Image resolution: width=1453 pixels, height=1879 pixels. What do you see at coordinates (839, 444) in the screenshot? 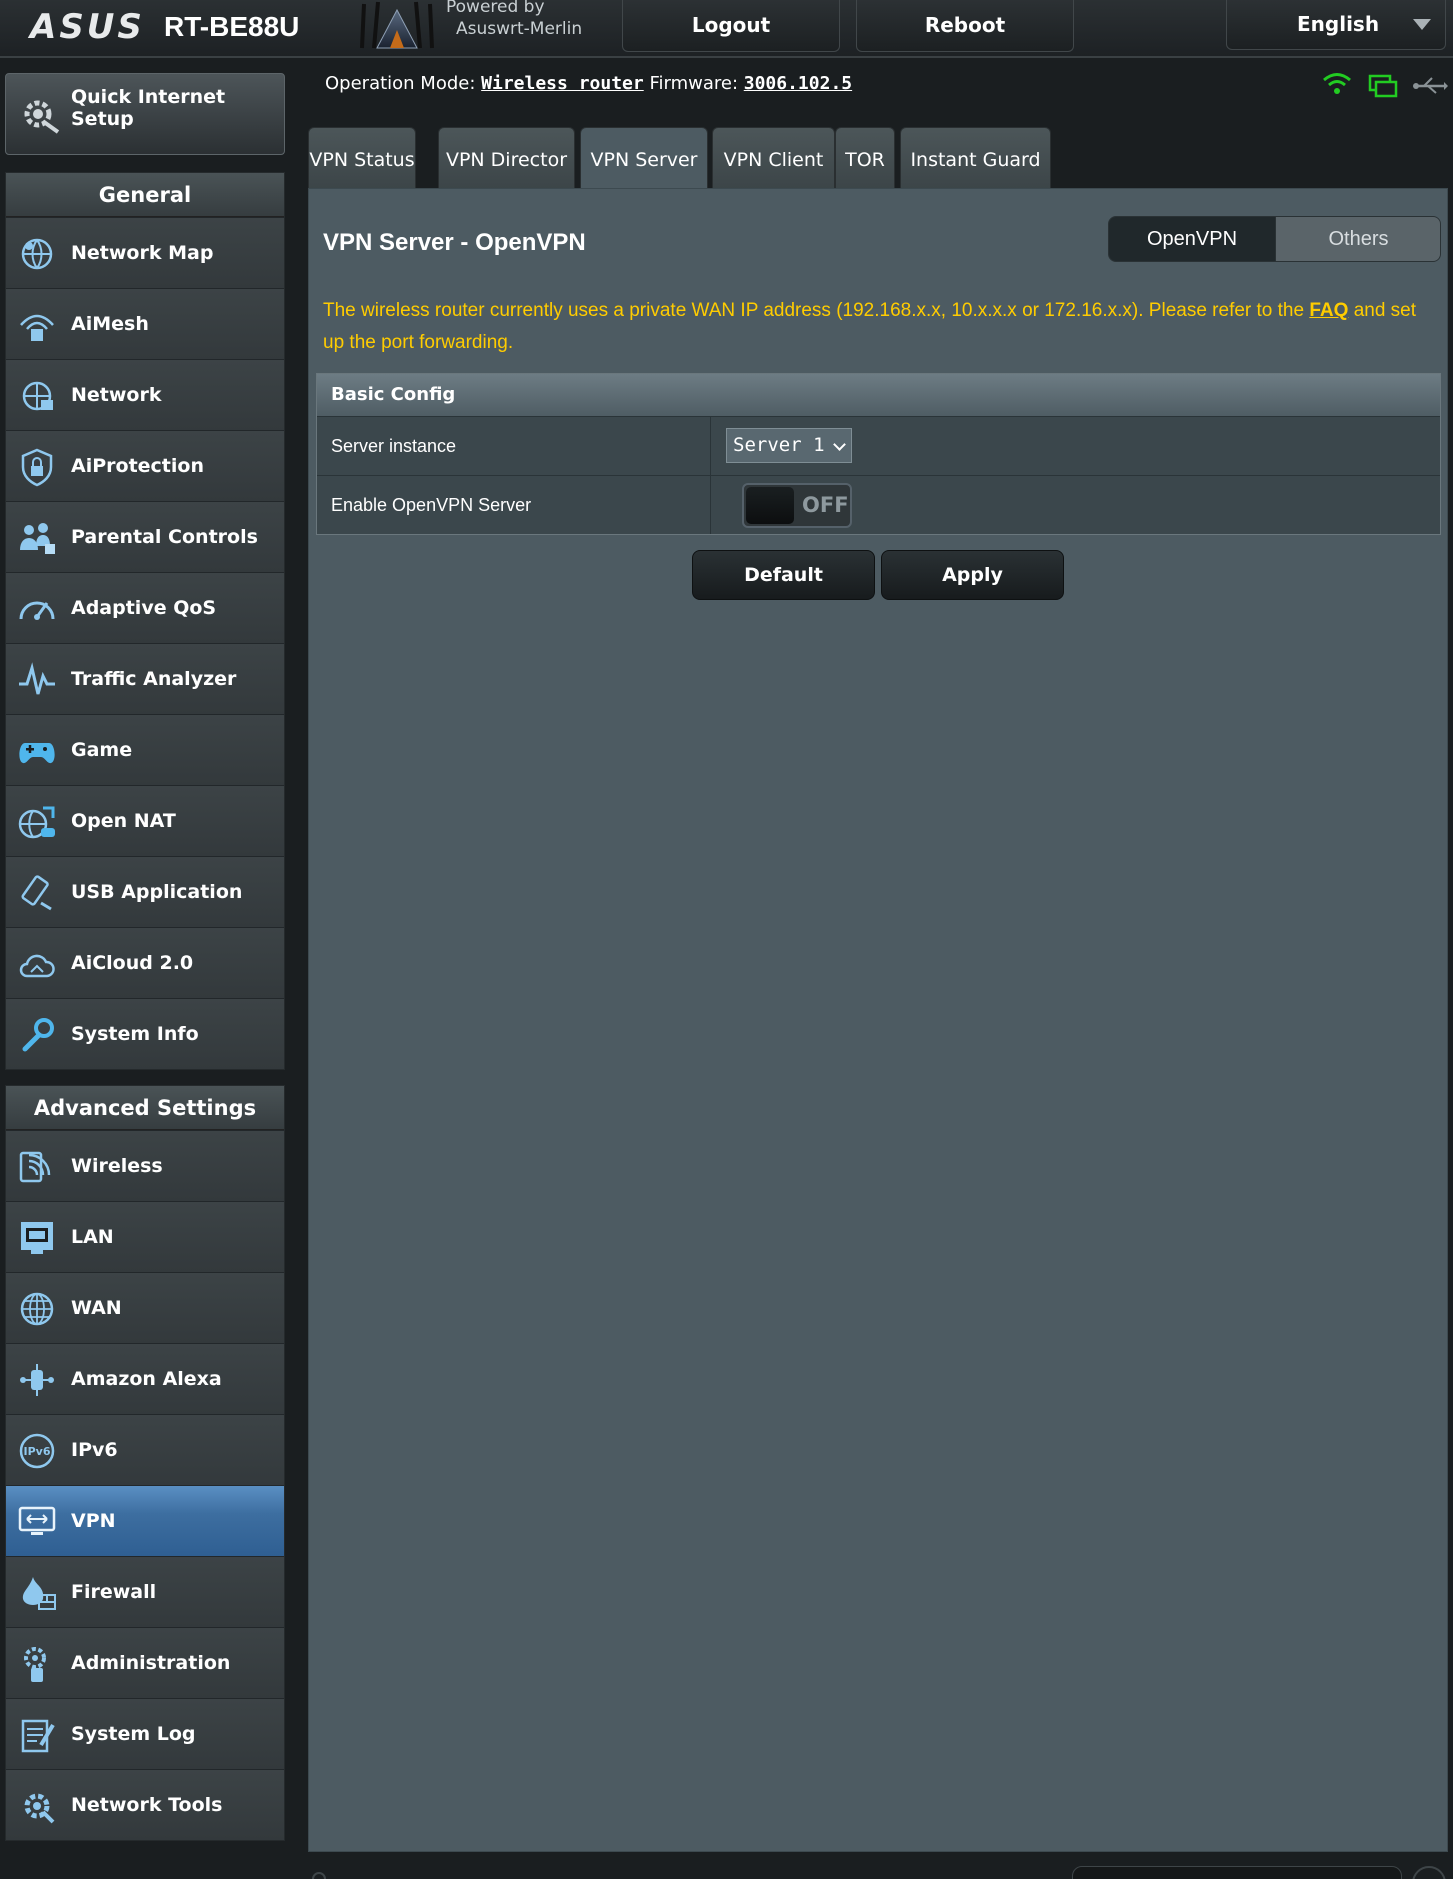
I see `chevron-down-icon` at bounding box center [839, 444].